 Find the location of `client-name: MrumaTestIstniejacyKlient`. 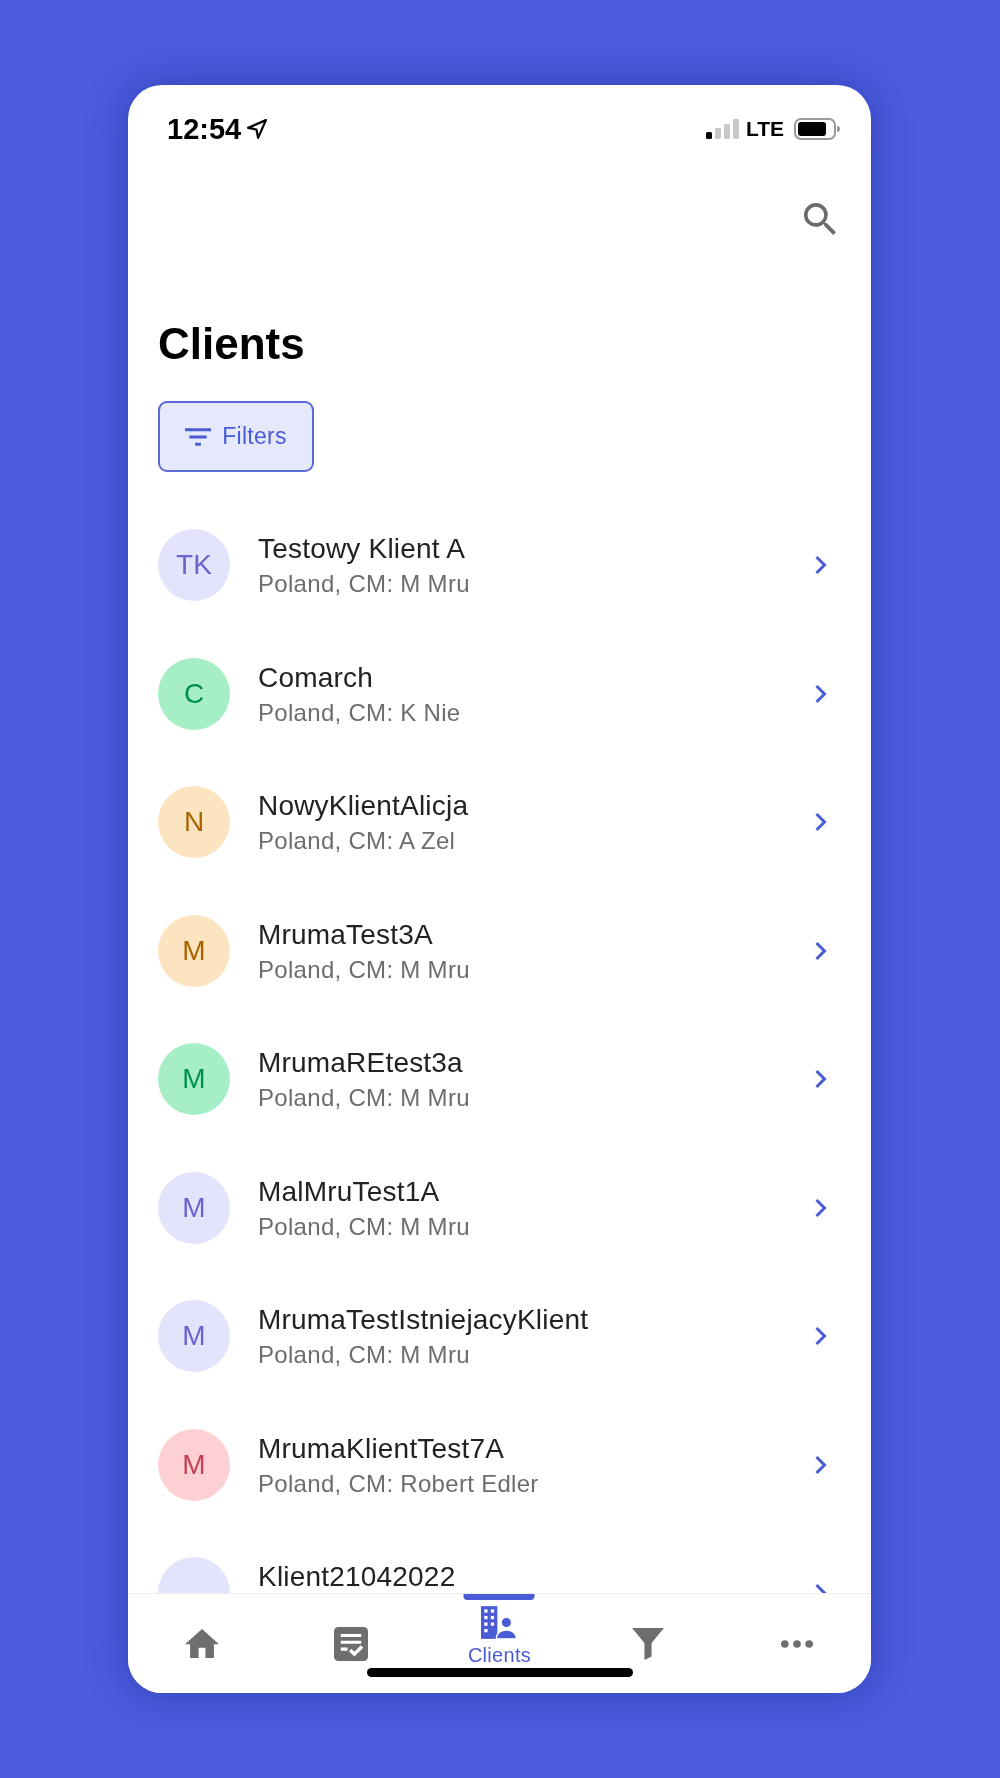

client-name: MrumaTestIstniejacyKlient is located at coordinates (423, 1320).